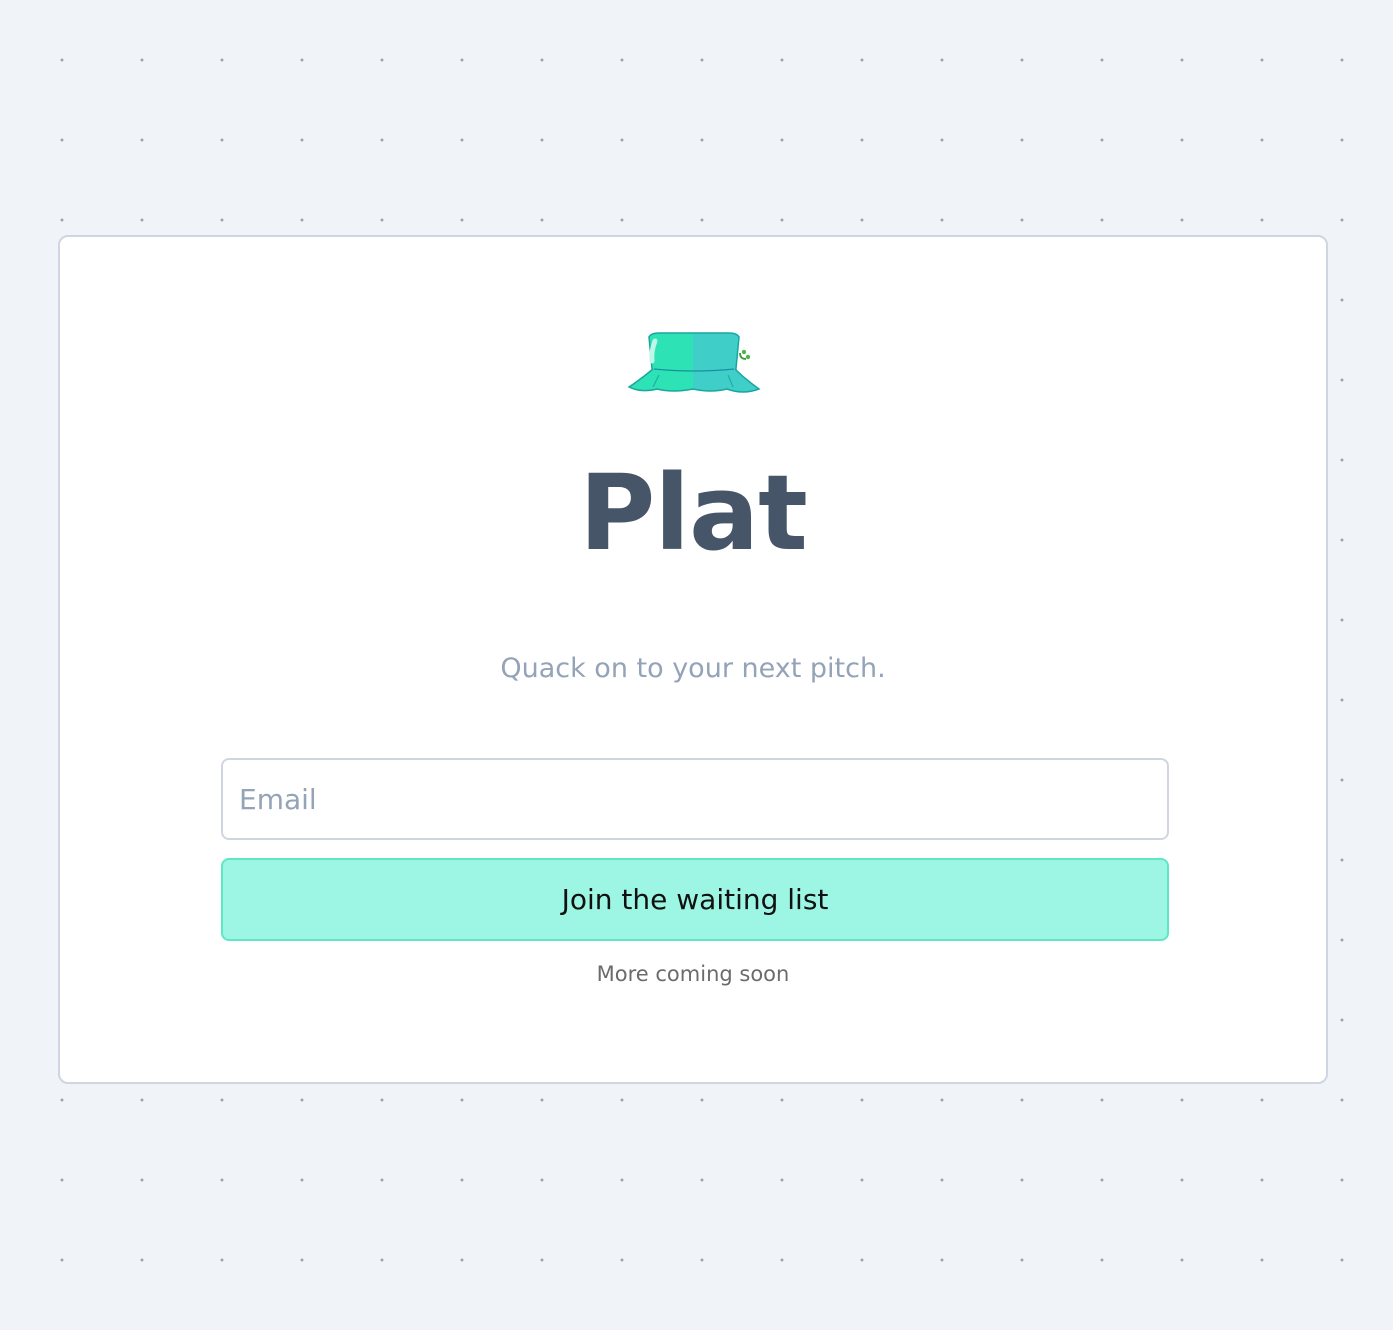  I want to click on coming-soon-note: More coming soon, so click(693, 974).